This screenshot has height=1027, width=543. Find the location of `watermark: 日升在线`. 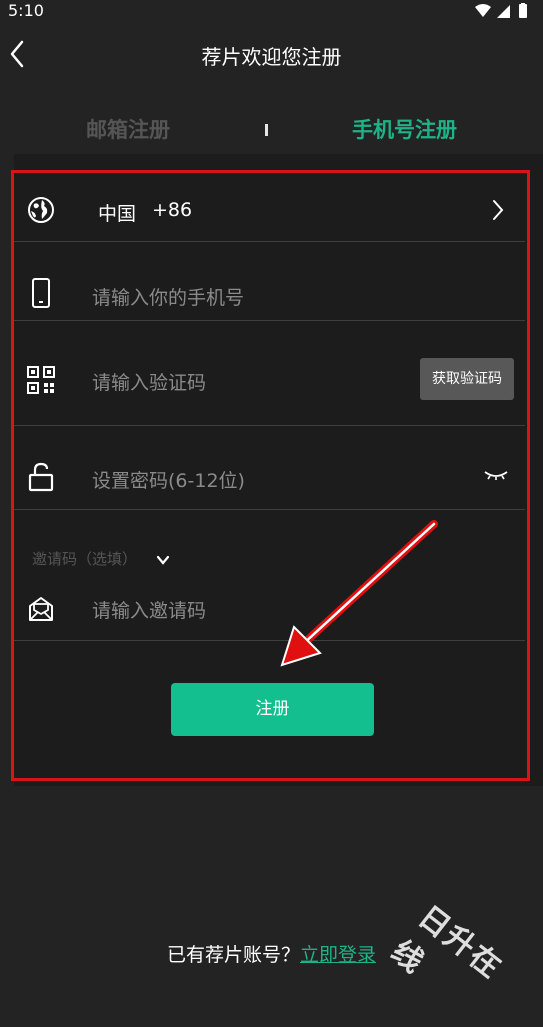

watermark: 日升在线 is located at coordinates (446, 942).